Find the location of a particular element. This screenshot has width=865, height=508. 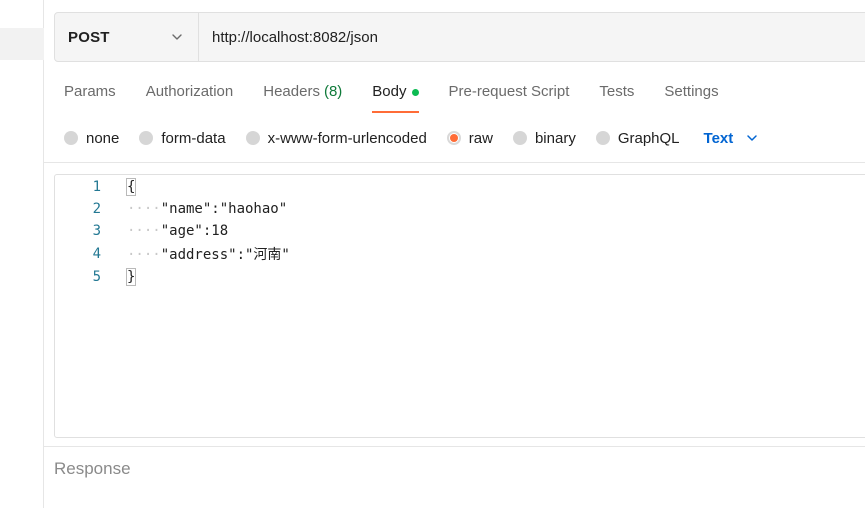

radio-label: none is located at coordinates (103, 138).